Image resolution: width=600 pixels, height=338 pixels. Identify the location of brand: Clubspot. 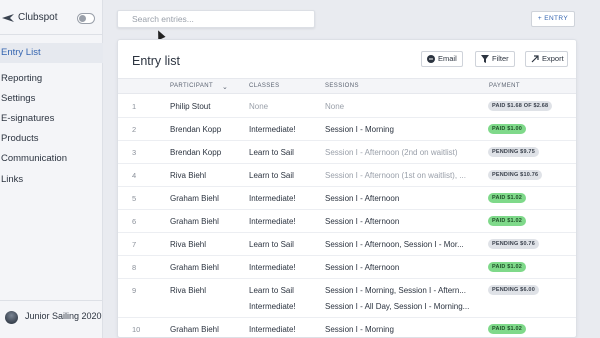
(51, 19).